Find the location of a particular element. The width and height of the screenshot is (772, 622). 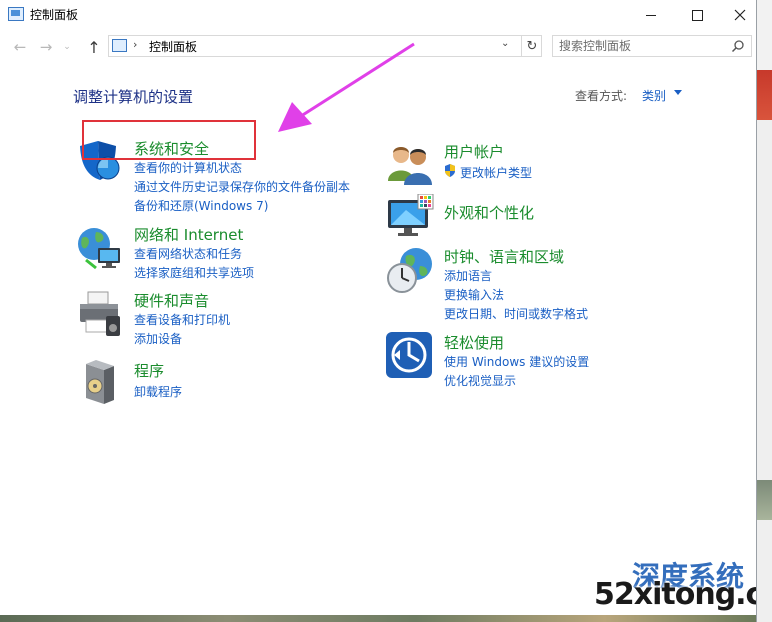

user-accounts-icon is located at coordinates (410, 165).